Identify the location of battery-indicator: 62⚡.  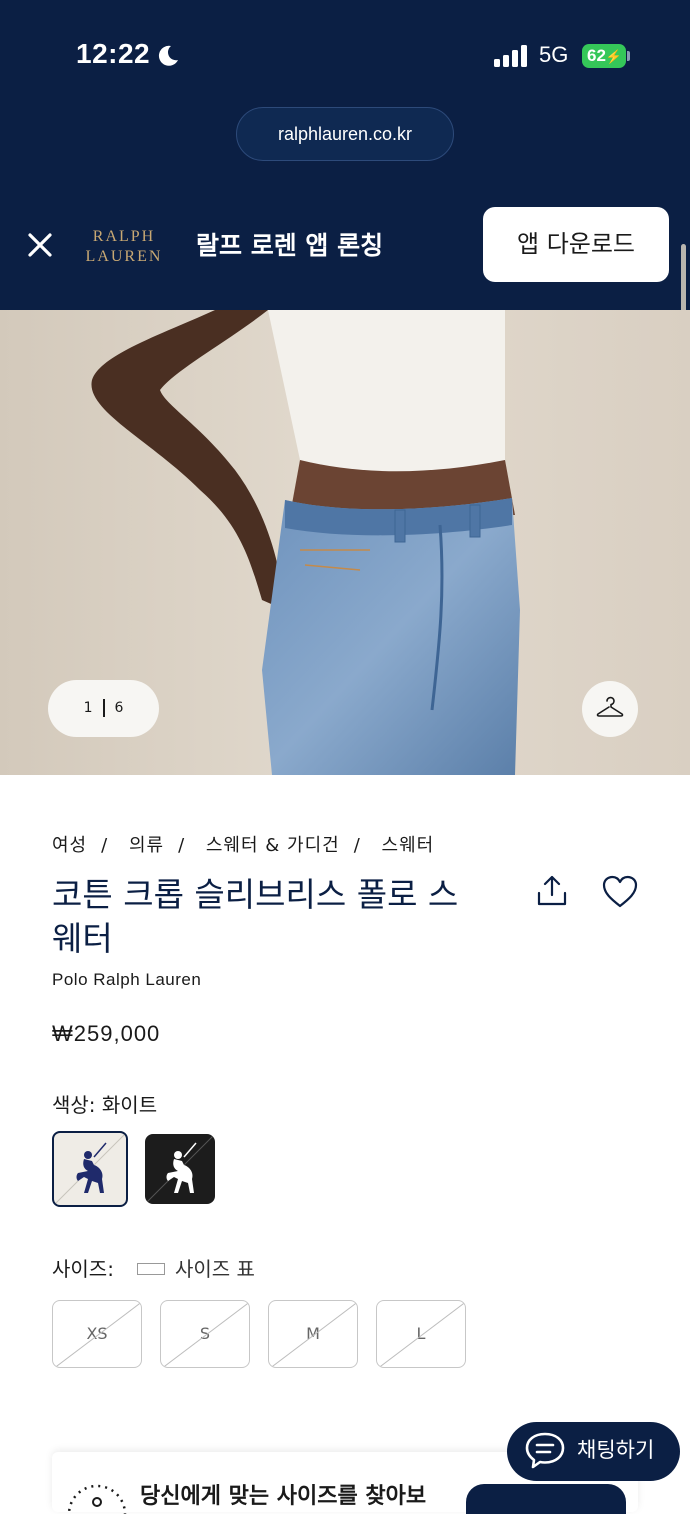
(604, 56).